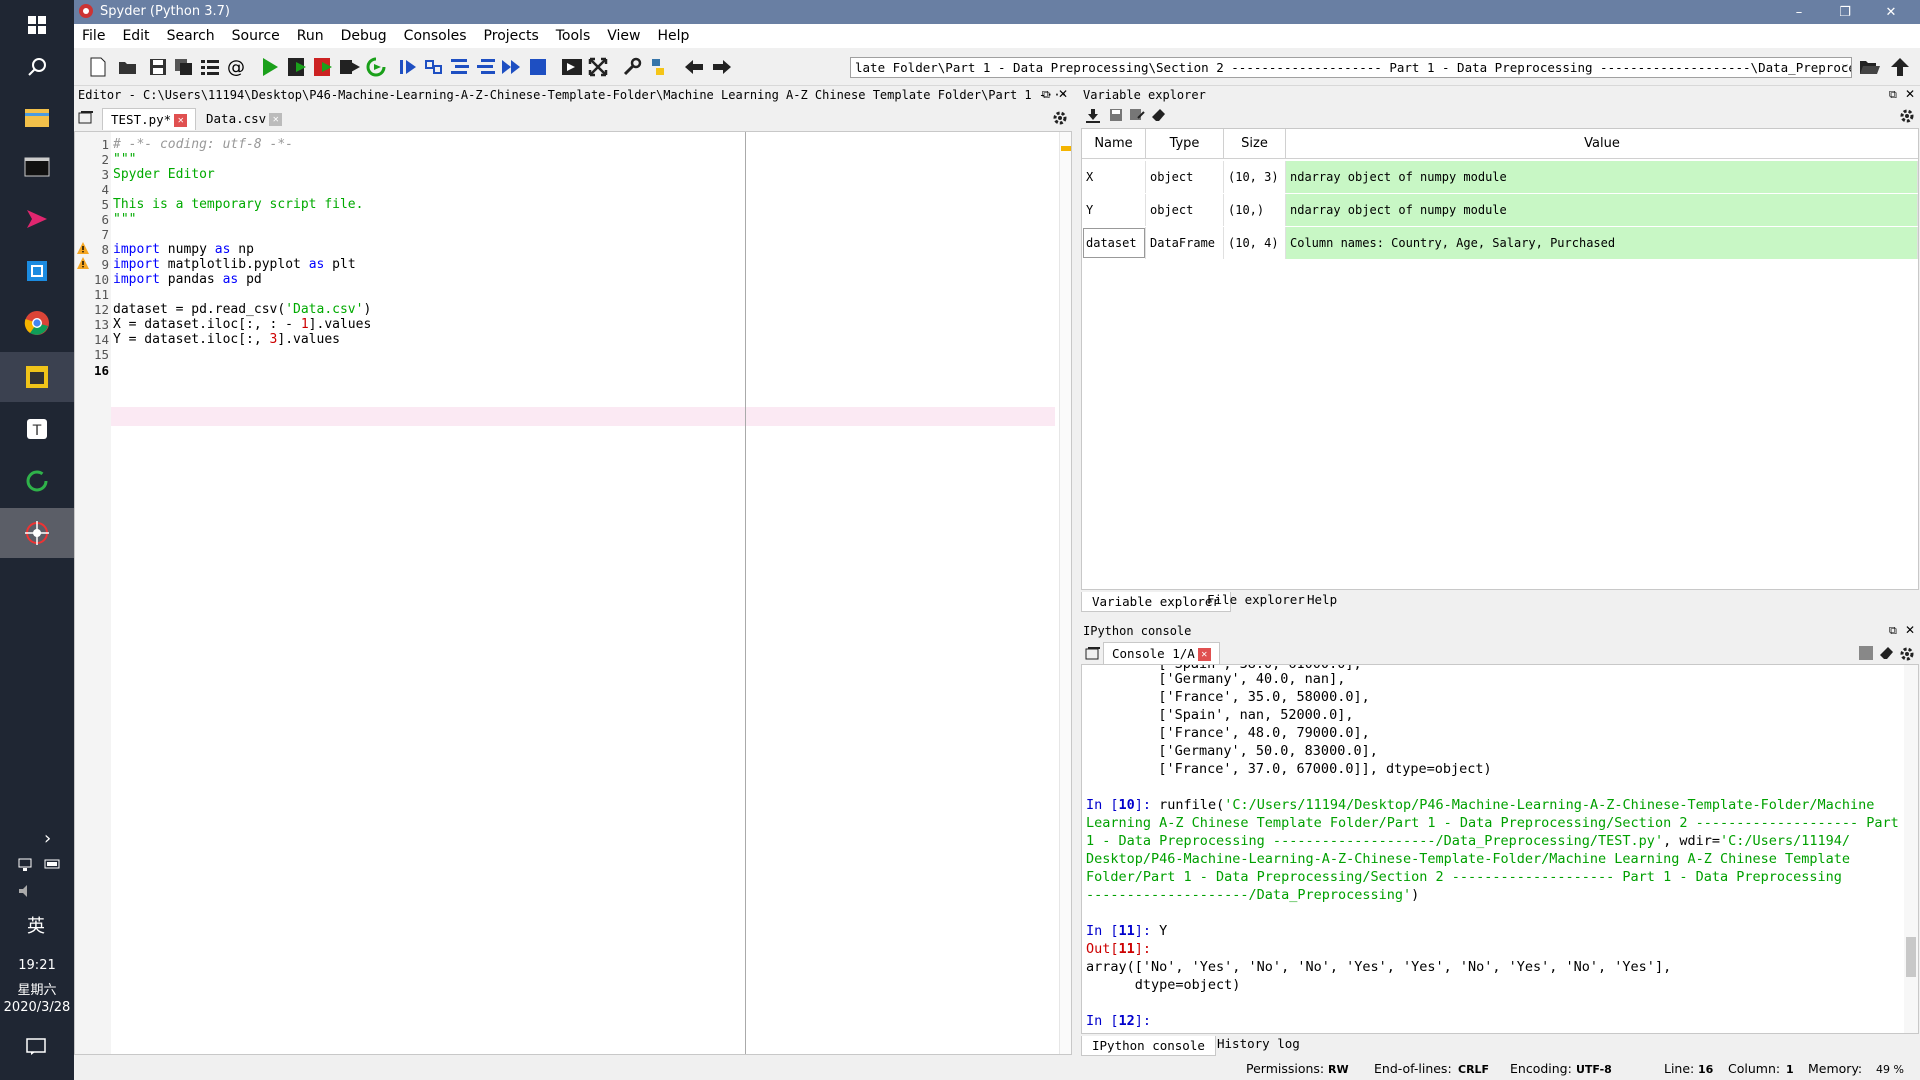 This screenshot has height=1080, width=1920. What do you see at coordinates (47, 838) in the screenshot?
I see `expand-tray-icon: ›` at bounding box center [47, 838].